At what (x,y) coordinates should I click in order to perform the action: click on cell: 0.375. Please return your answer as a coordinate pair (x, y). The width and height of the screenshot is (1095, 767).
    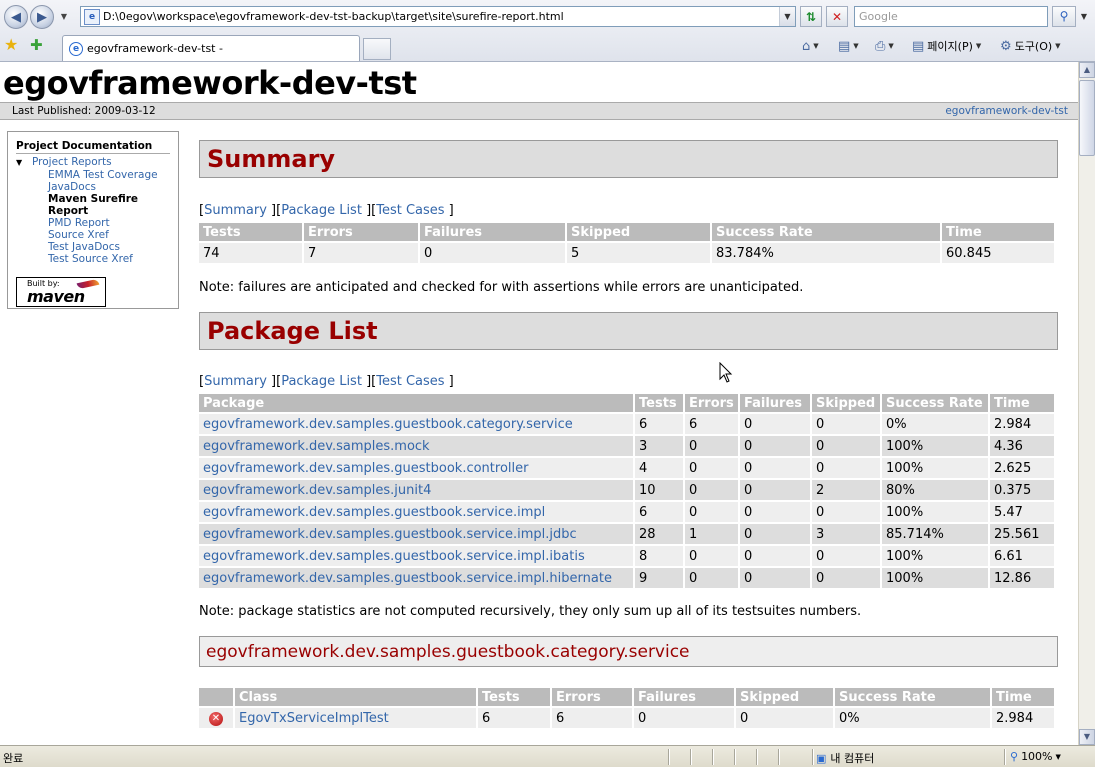
    Looking at the image, I should click on (1022, 490).